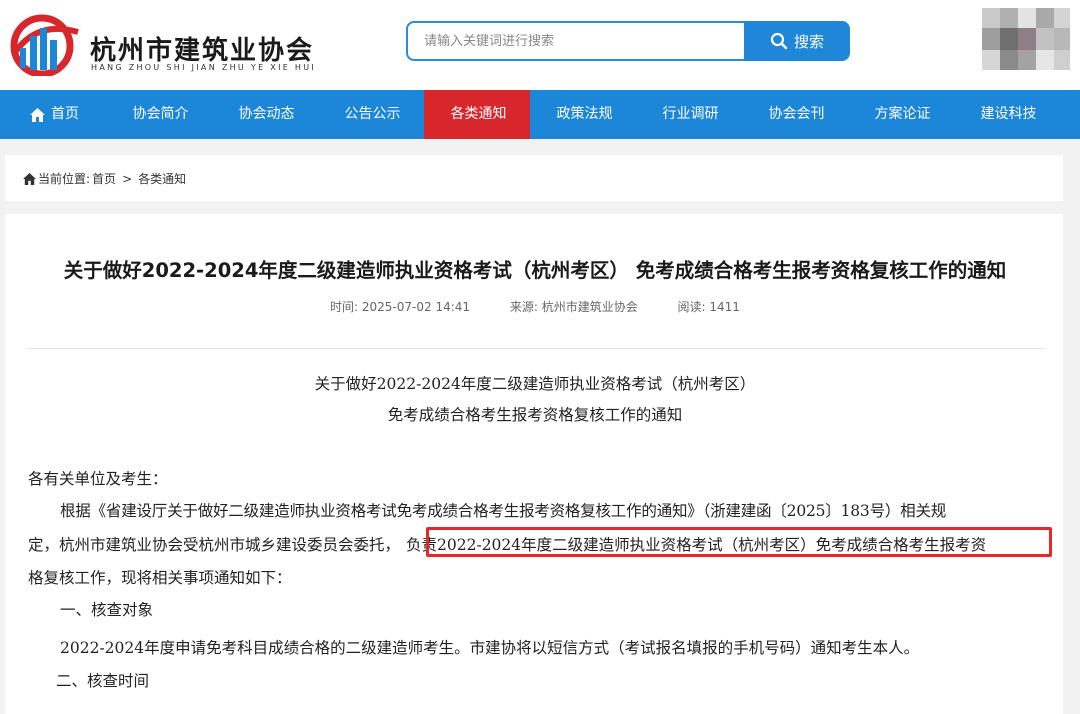 Image resolution: width=1080 pixels, height=714 pixels. What do you see at coordinates (584, 41) in the screenshot?
I see `search-input` at bounding box center [584, 41].